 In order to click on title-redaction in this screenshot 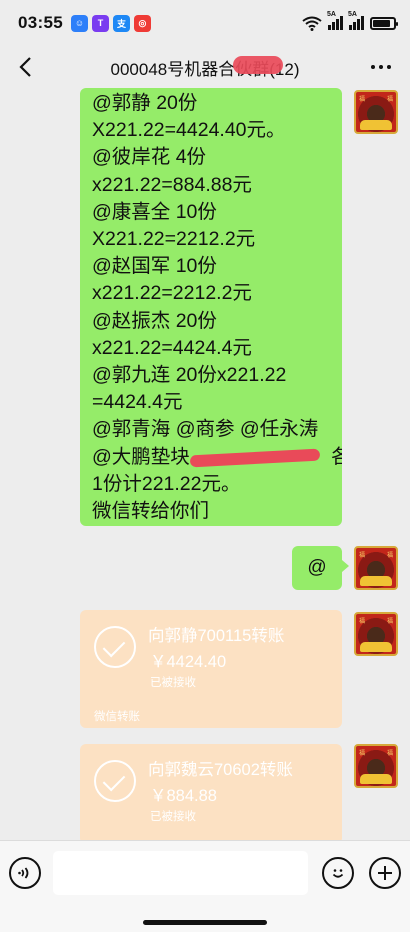, I will do `click(257, 64)`.